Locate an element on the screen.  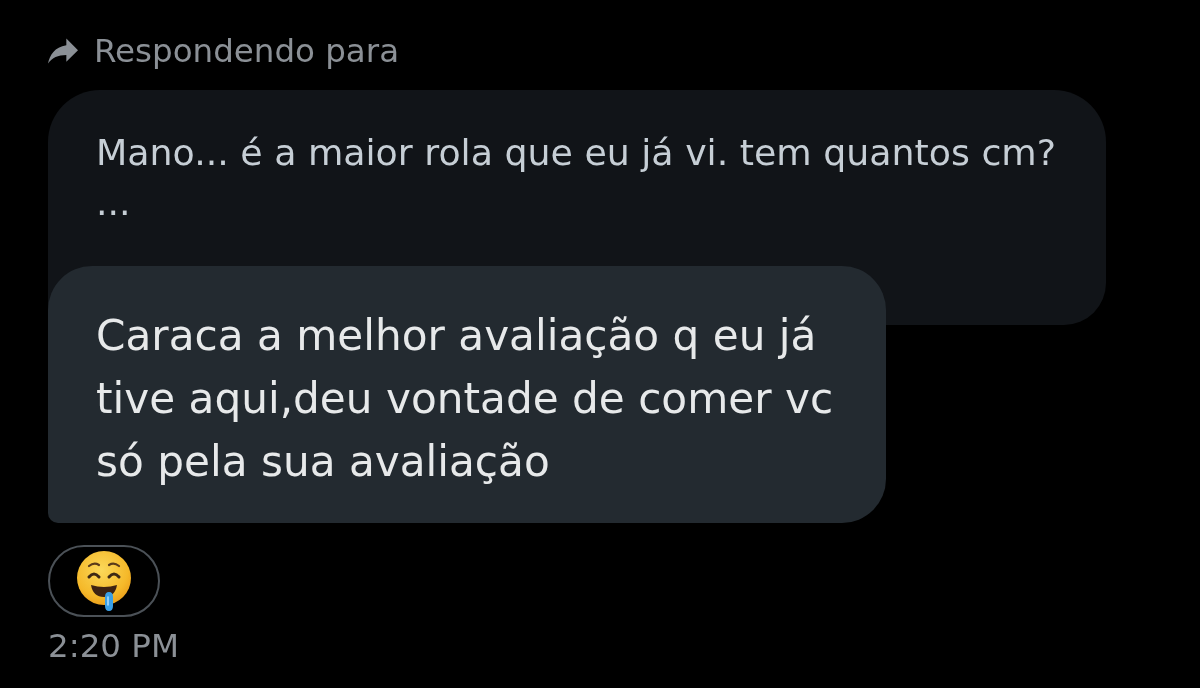
reaction-pill is located at coordinates (104, 581).